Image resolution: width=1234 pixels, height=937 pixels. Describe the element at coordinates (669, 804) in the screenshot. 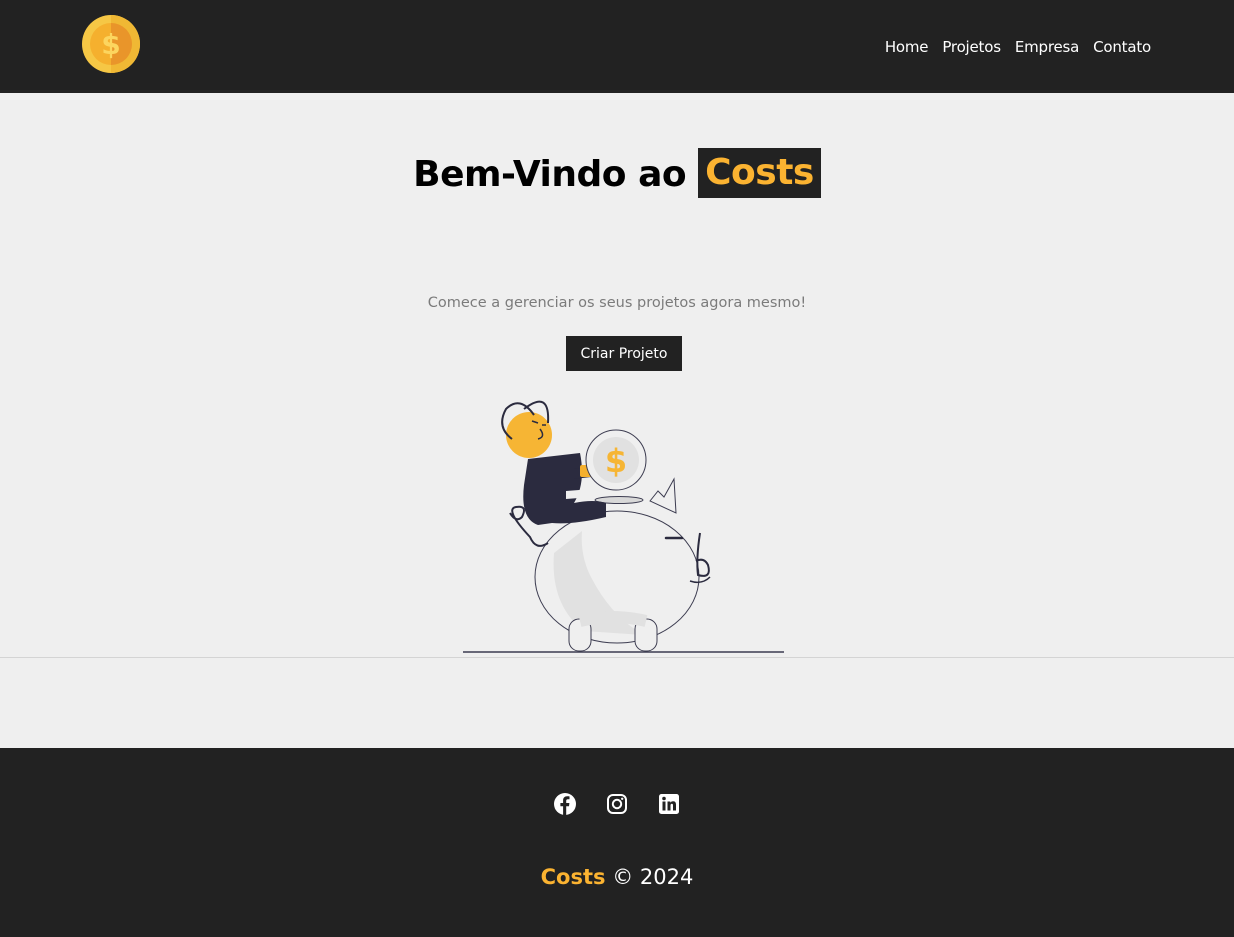

I see `linkedin-icon` at that location.